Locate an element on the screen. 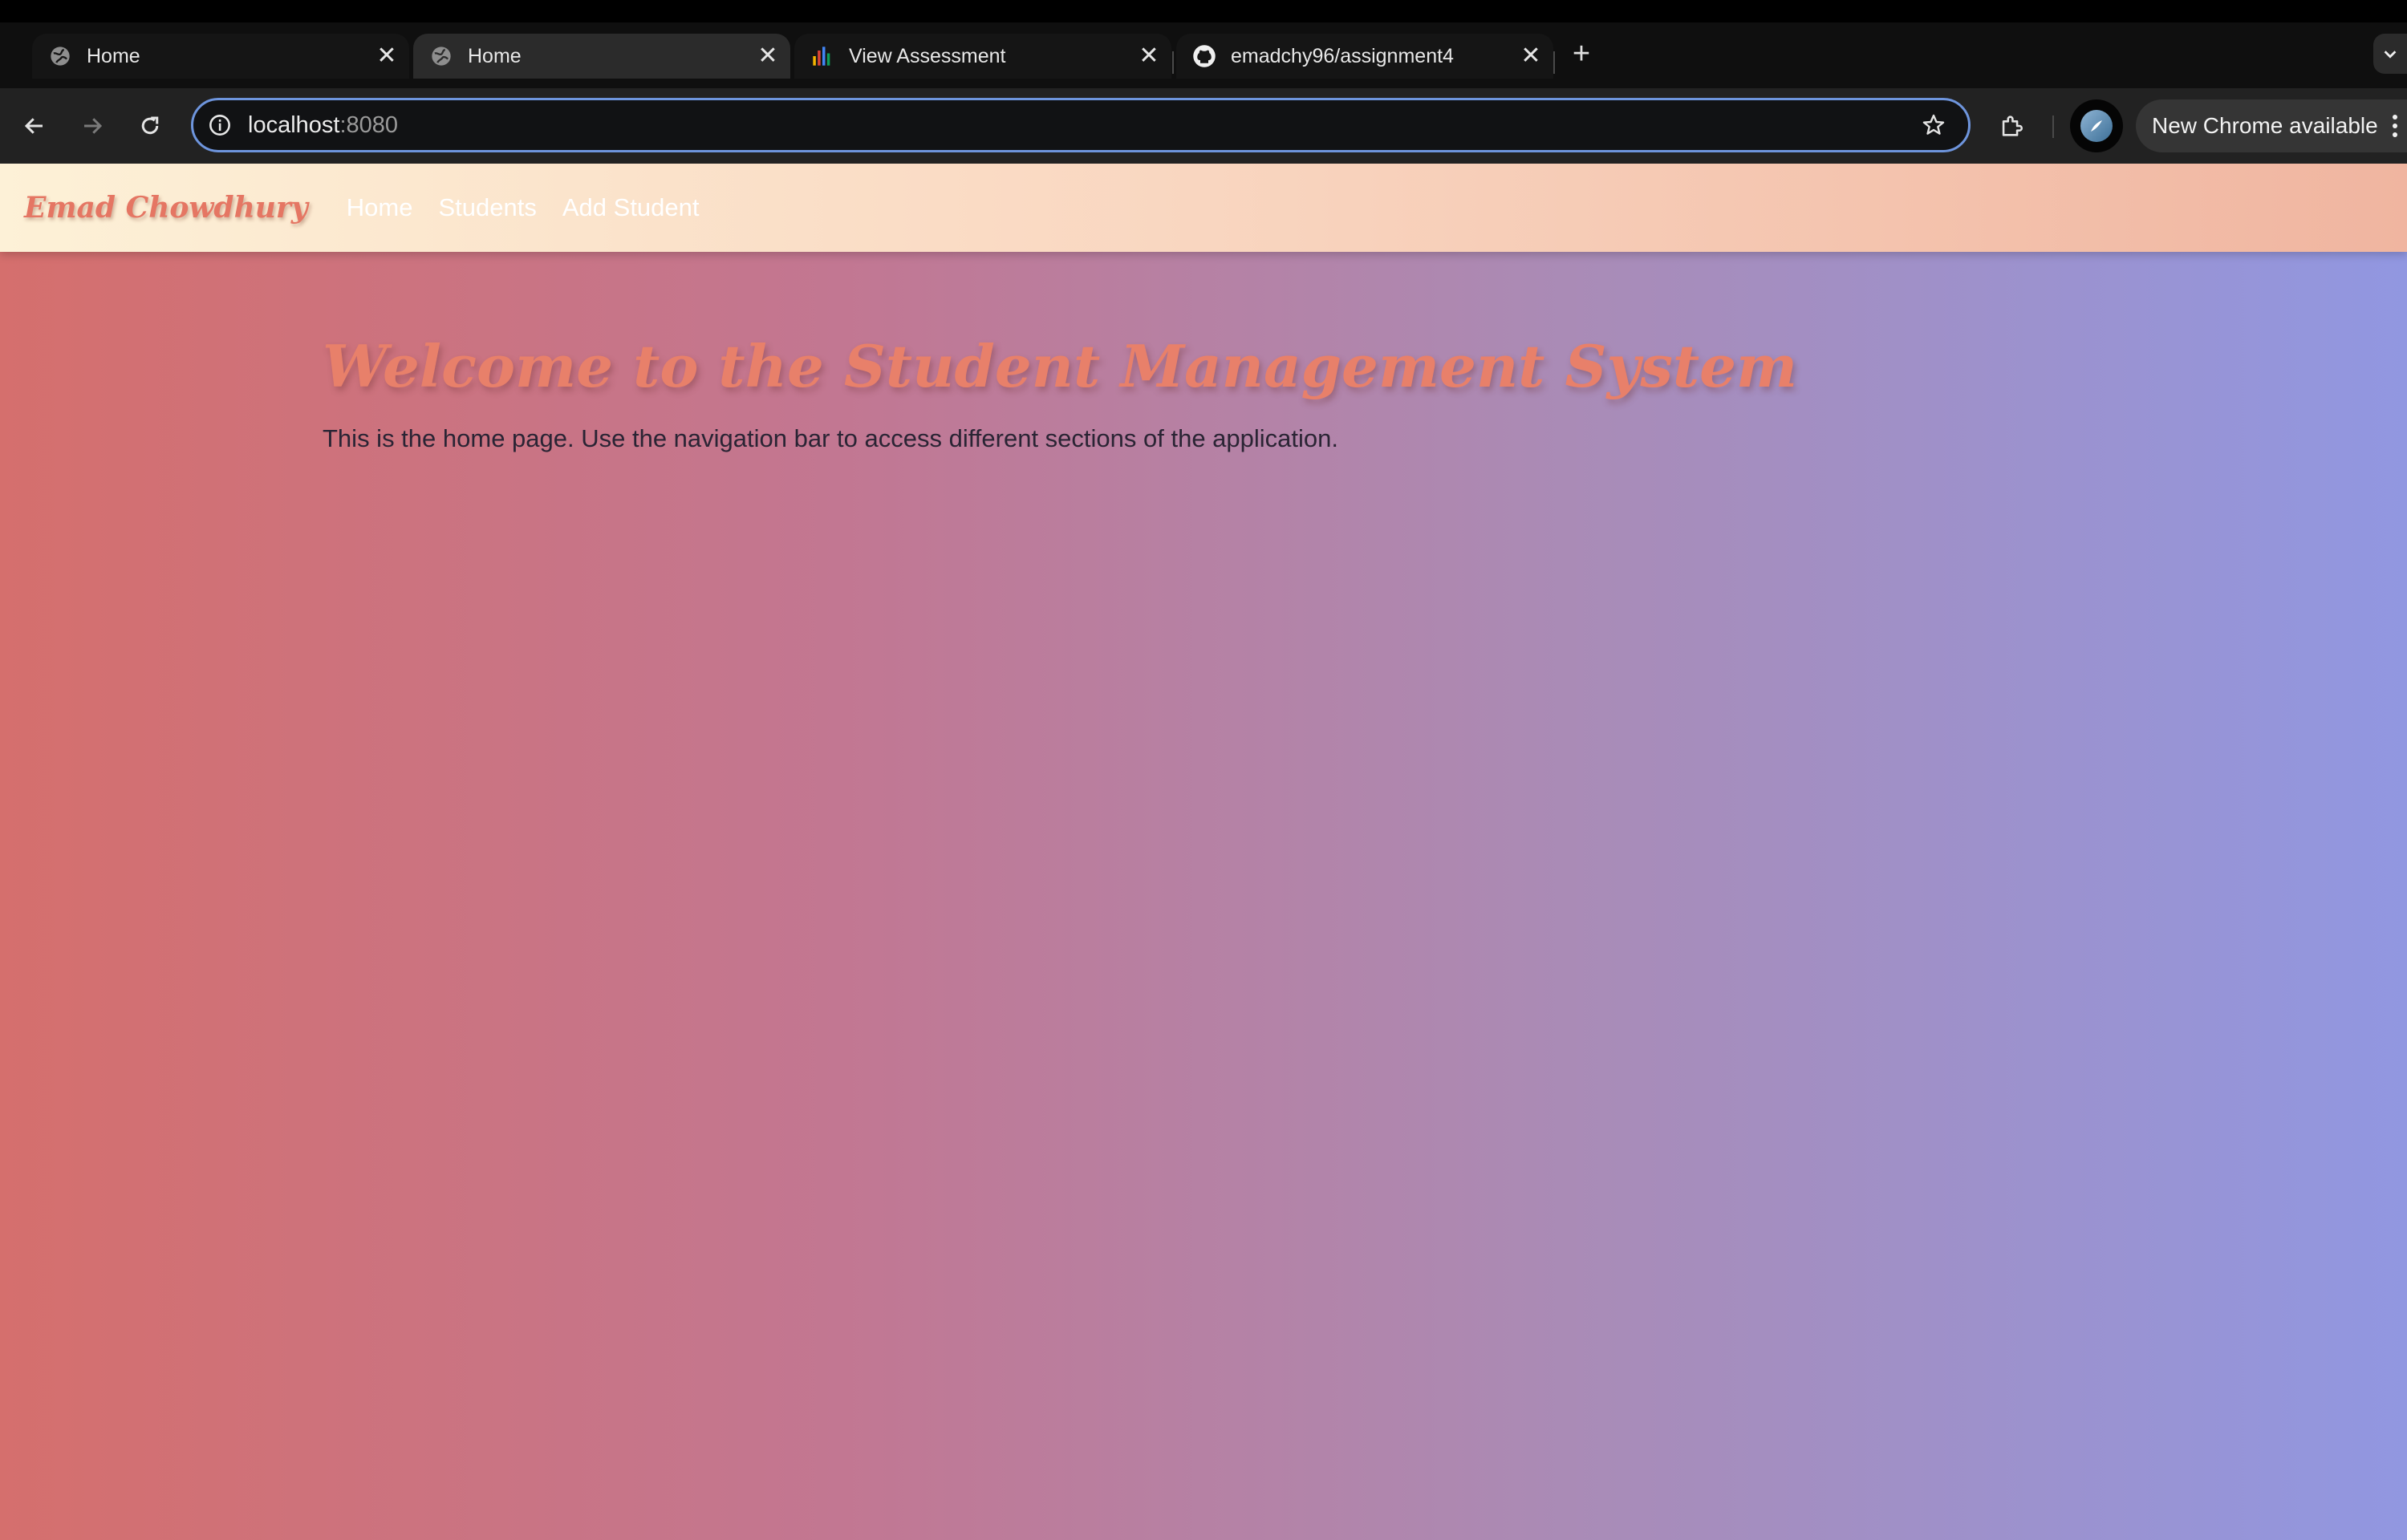 This screenshot has height=1540, width=2407. bird-icon is located at coordinates (2096, 126).